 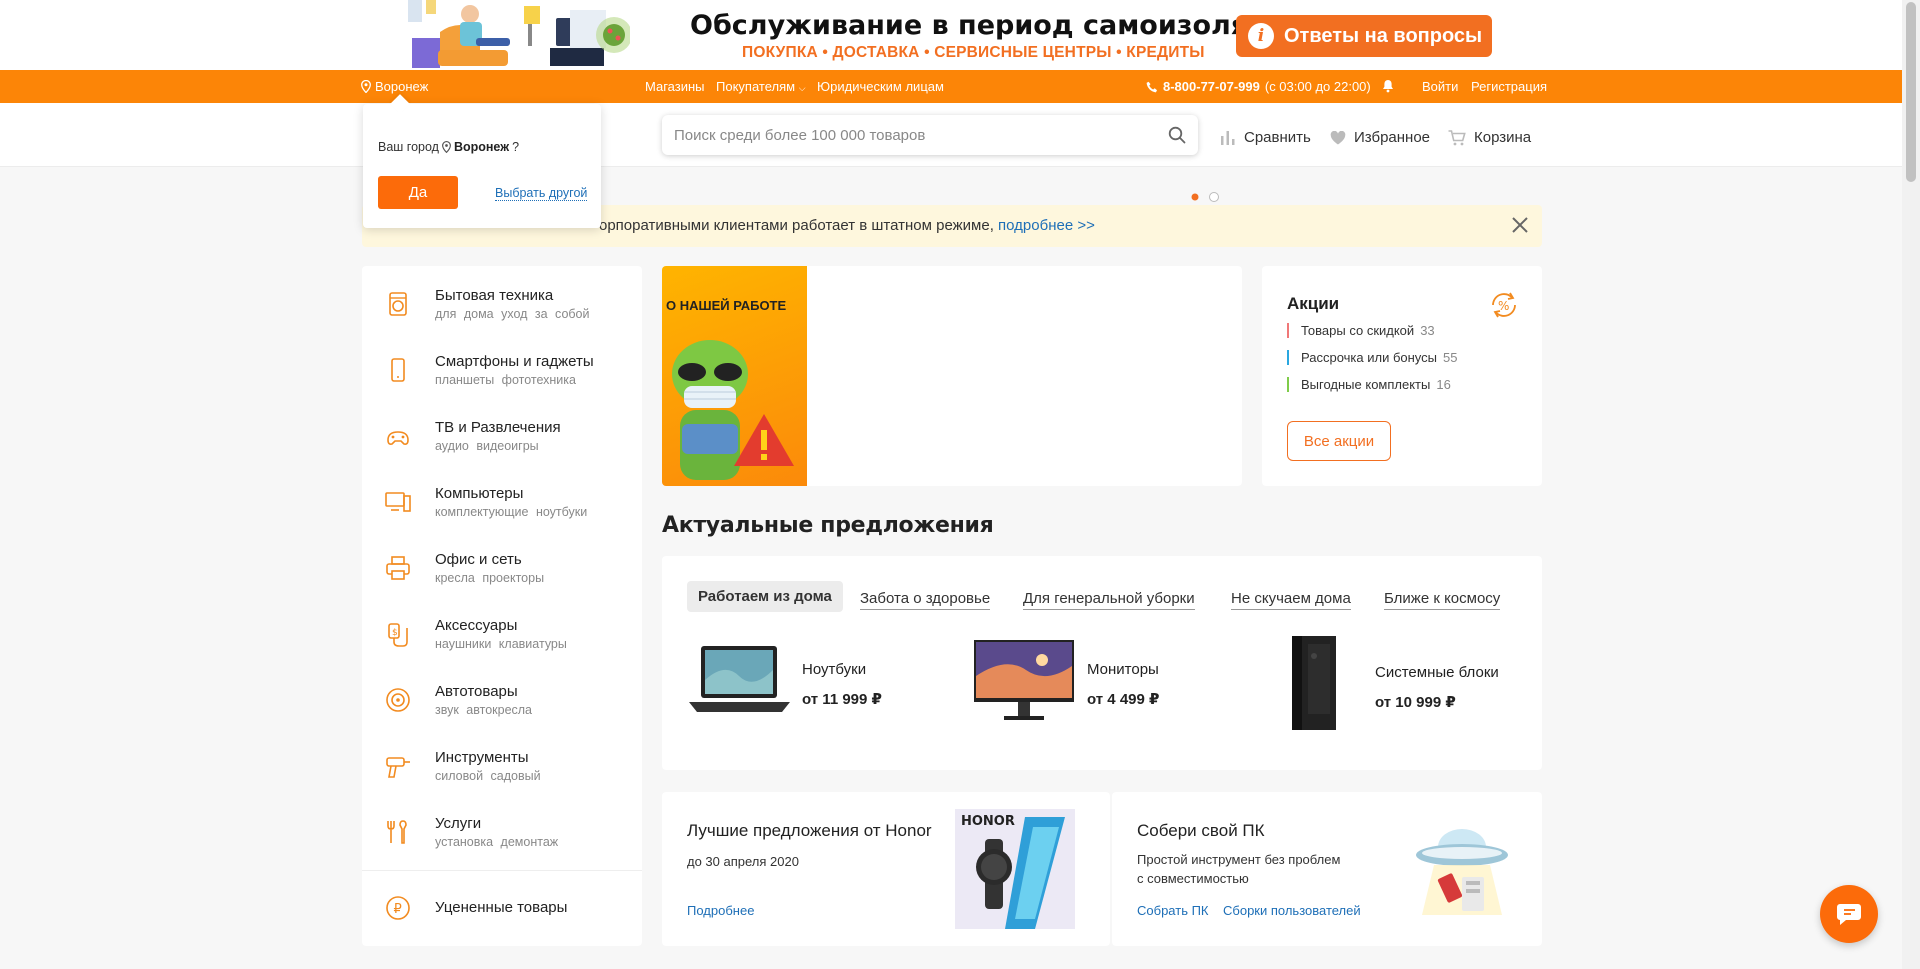 I want to click on sidebar-divider, so click(x=502, y=870).